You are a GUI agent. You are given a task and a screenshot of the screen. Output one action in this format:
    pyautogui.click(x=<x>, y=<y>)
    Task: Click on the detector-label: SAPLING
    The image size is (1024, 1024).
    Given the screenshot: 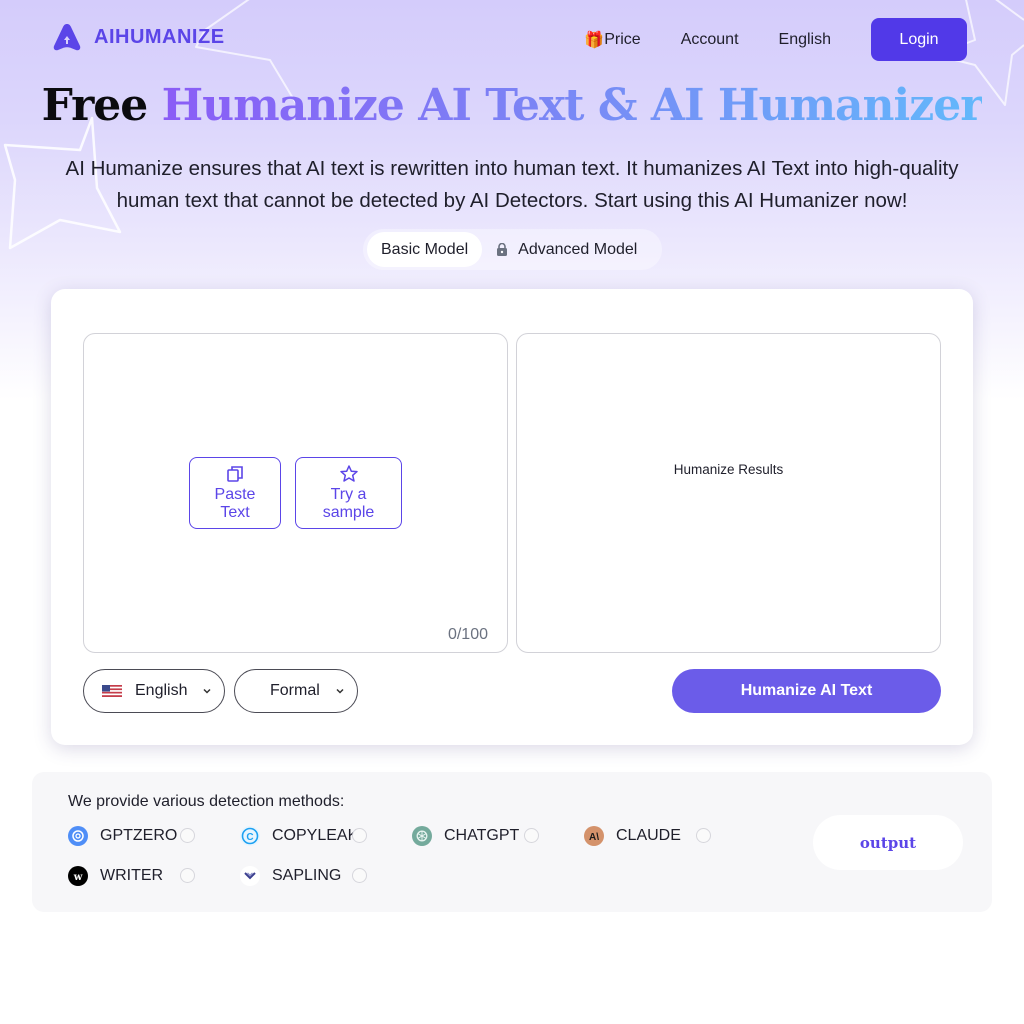 What is the action you would take?
    pyautogui.click(x=307, y=875)
    